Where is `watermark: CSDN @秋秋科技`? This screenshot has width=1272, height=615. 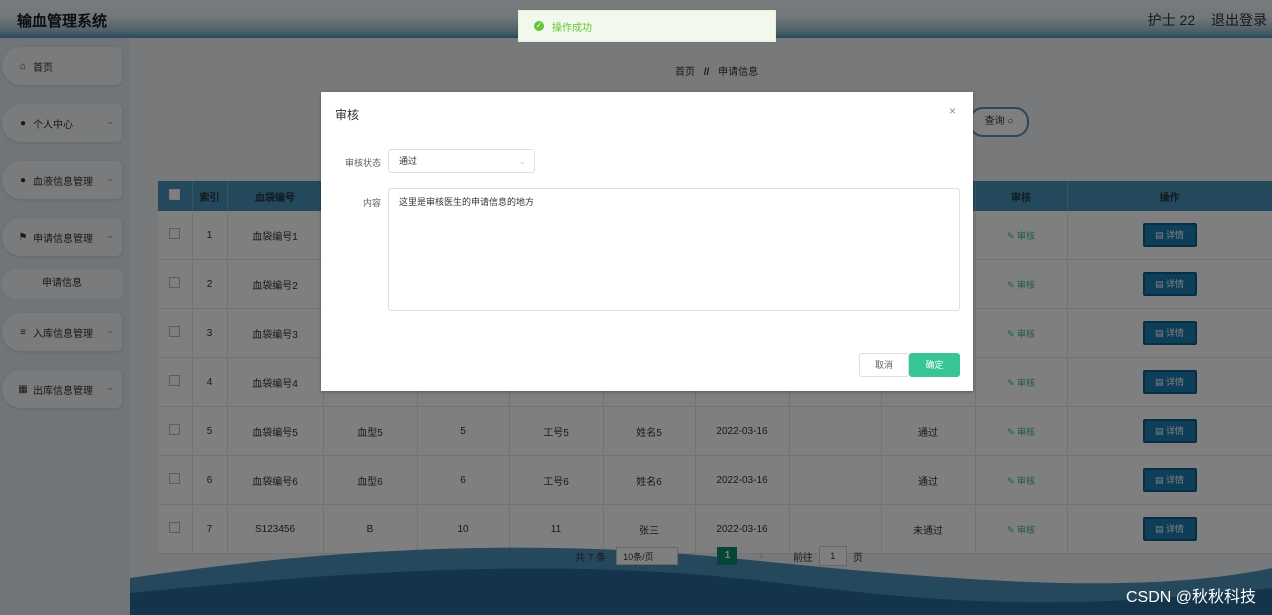
watermark: CSDN @秋秋科技 is located at coordinates (1190, 597).